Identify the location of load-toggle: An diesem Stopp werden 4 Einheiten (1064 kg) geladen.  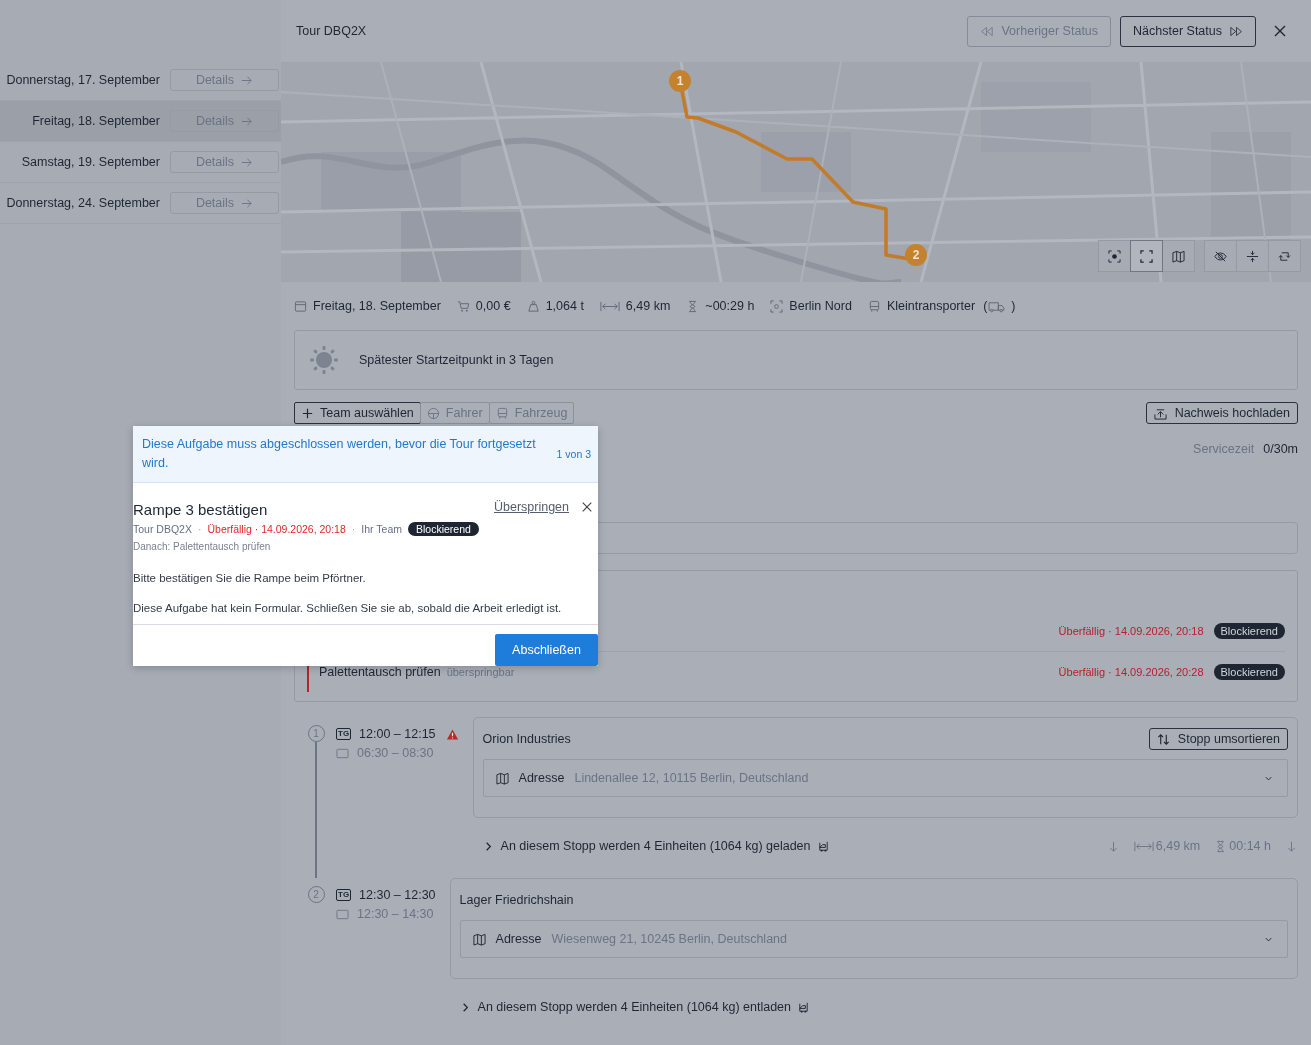
(651, 846).